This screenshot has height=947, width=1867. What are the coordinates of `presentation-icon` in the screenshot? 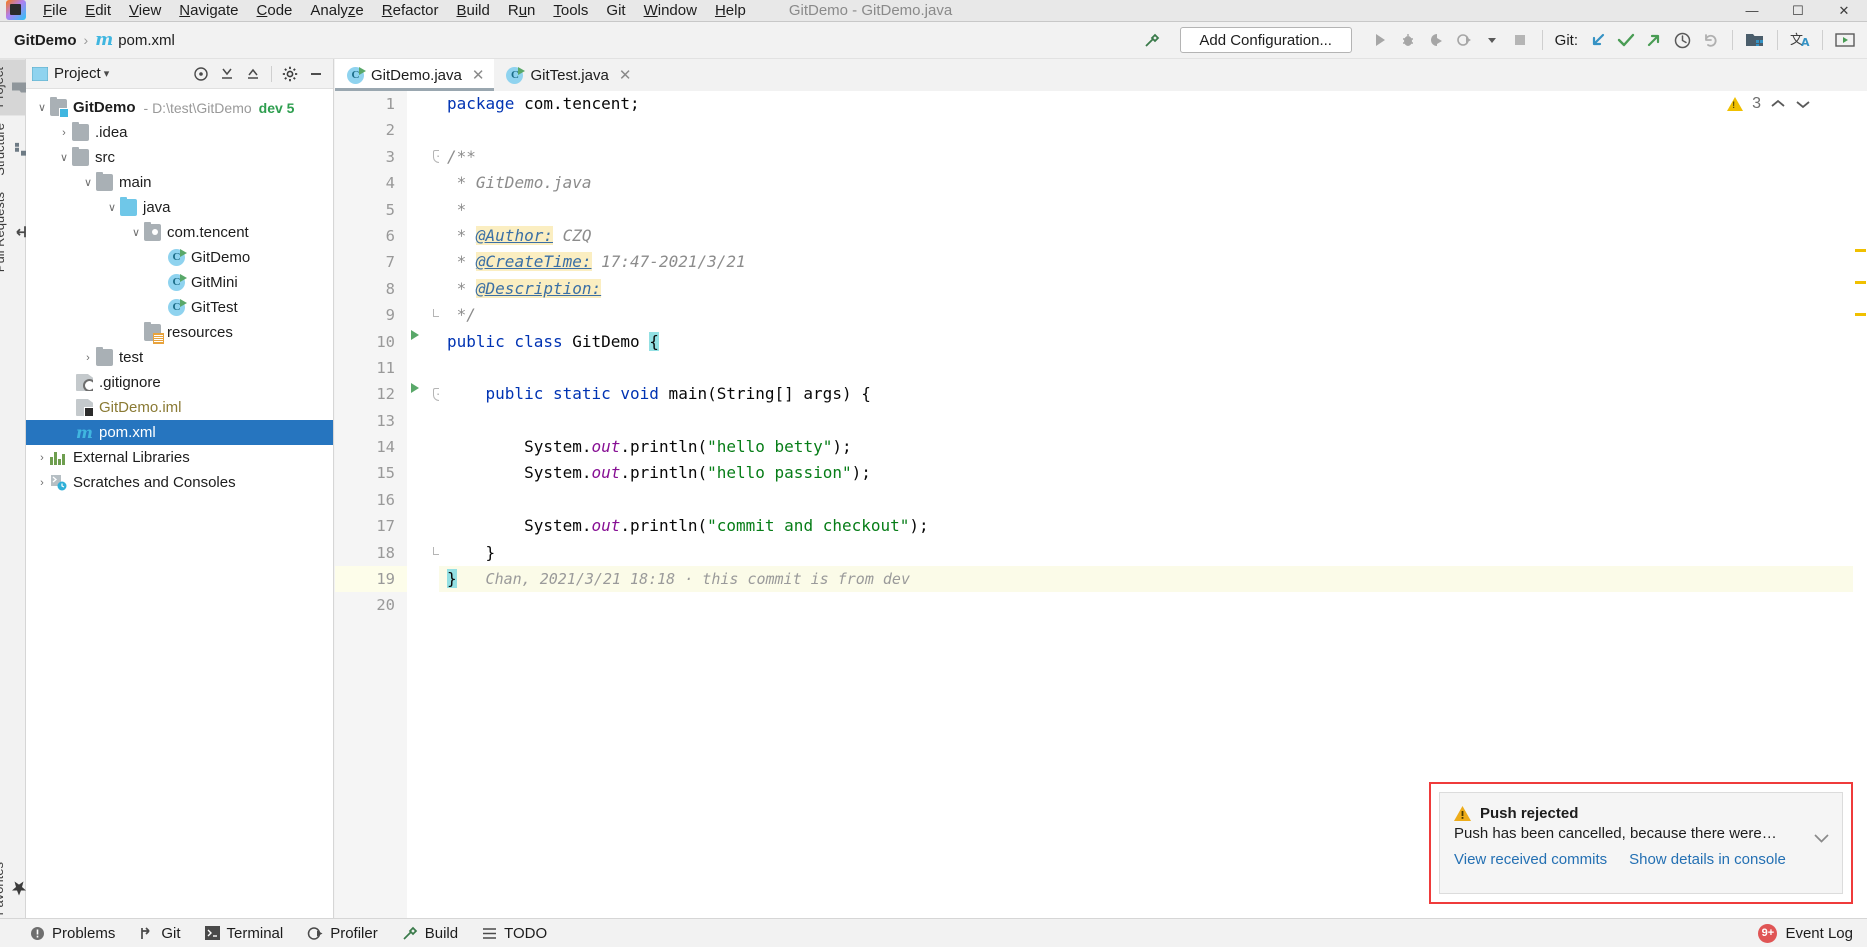 It's located at (1845, 40).